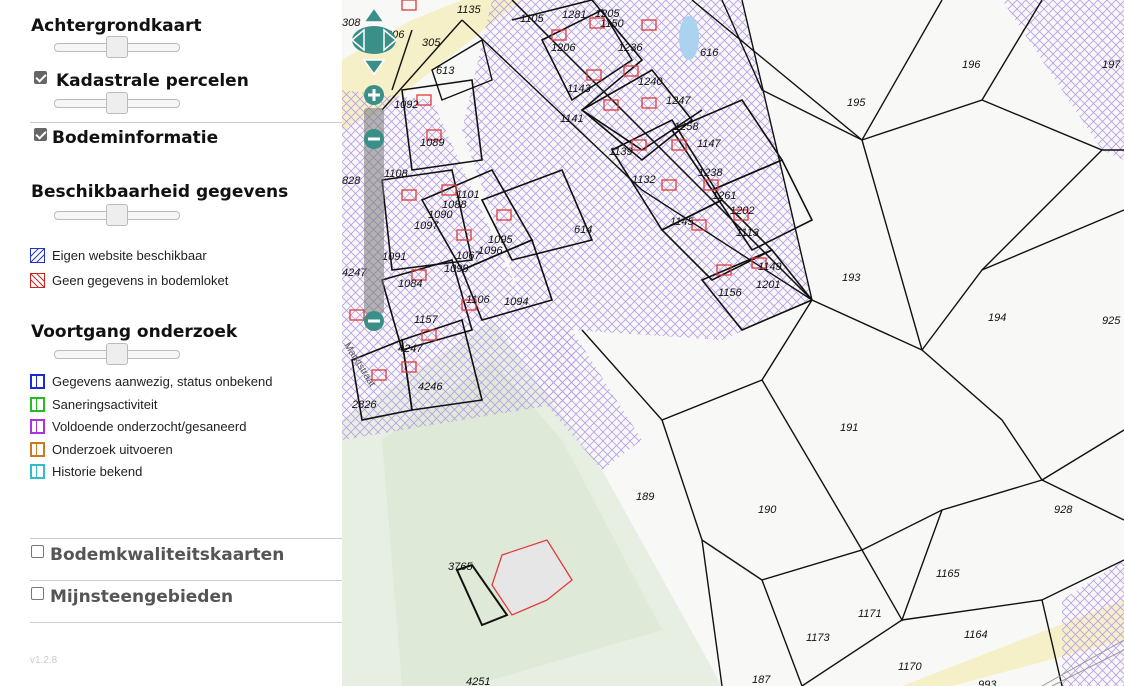  Describe the element at coordinates (987, 682) in the screenshot. I see `parcel-label: 993` at that location.